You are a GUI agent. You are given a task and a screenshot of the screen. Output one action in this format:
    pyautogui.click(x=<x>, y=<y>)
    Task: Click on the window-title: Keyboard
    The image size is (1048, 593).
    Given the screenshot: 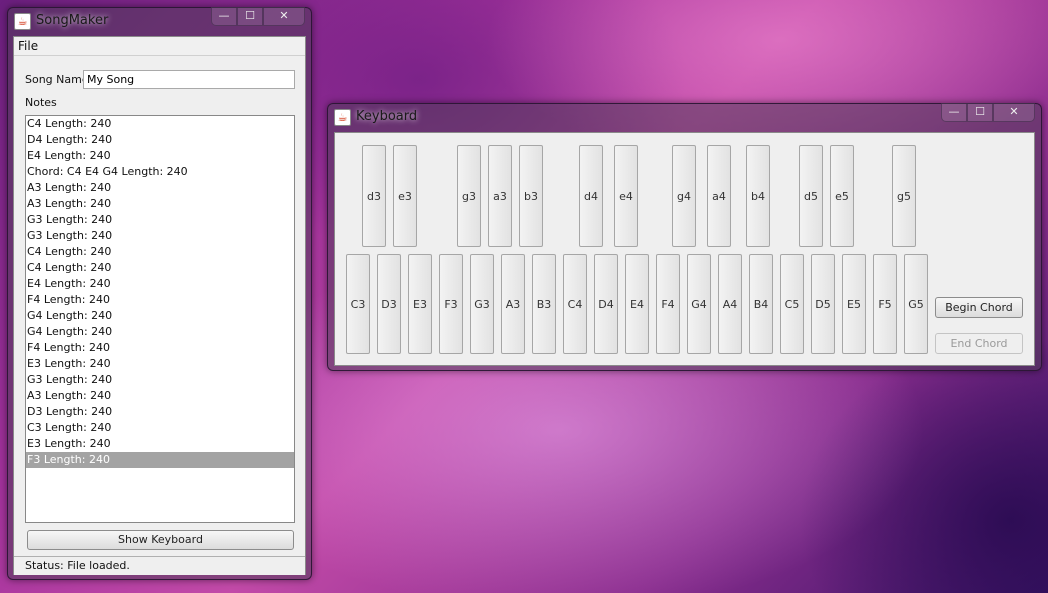 What is the action you would take?
    pyautogui.click(x=387, y=116)
    